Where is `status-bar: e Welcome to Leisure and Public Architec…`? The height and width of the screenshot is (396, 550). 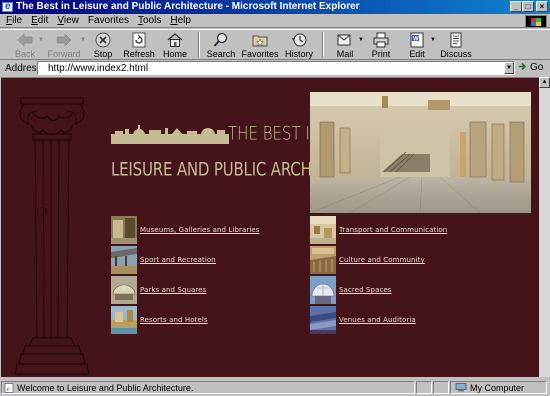 status-bar: e Welcome to Leisure and Public Architec… is located at coordinates (275, 387).